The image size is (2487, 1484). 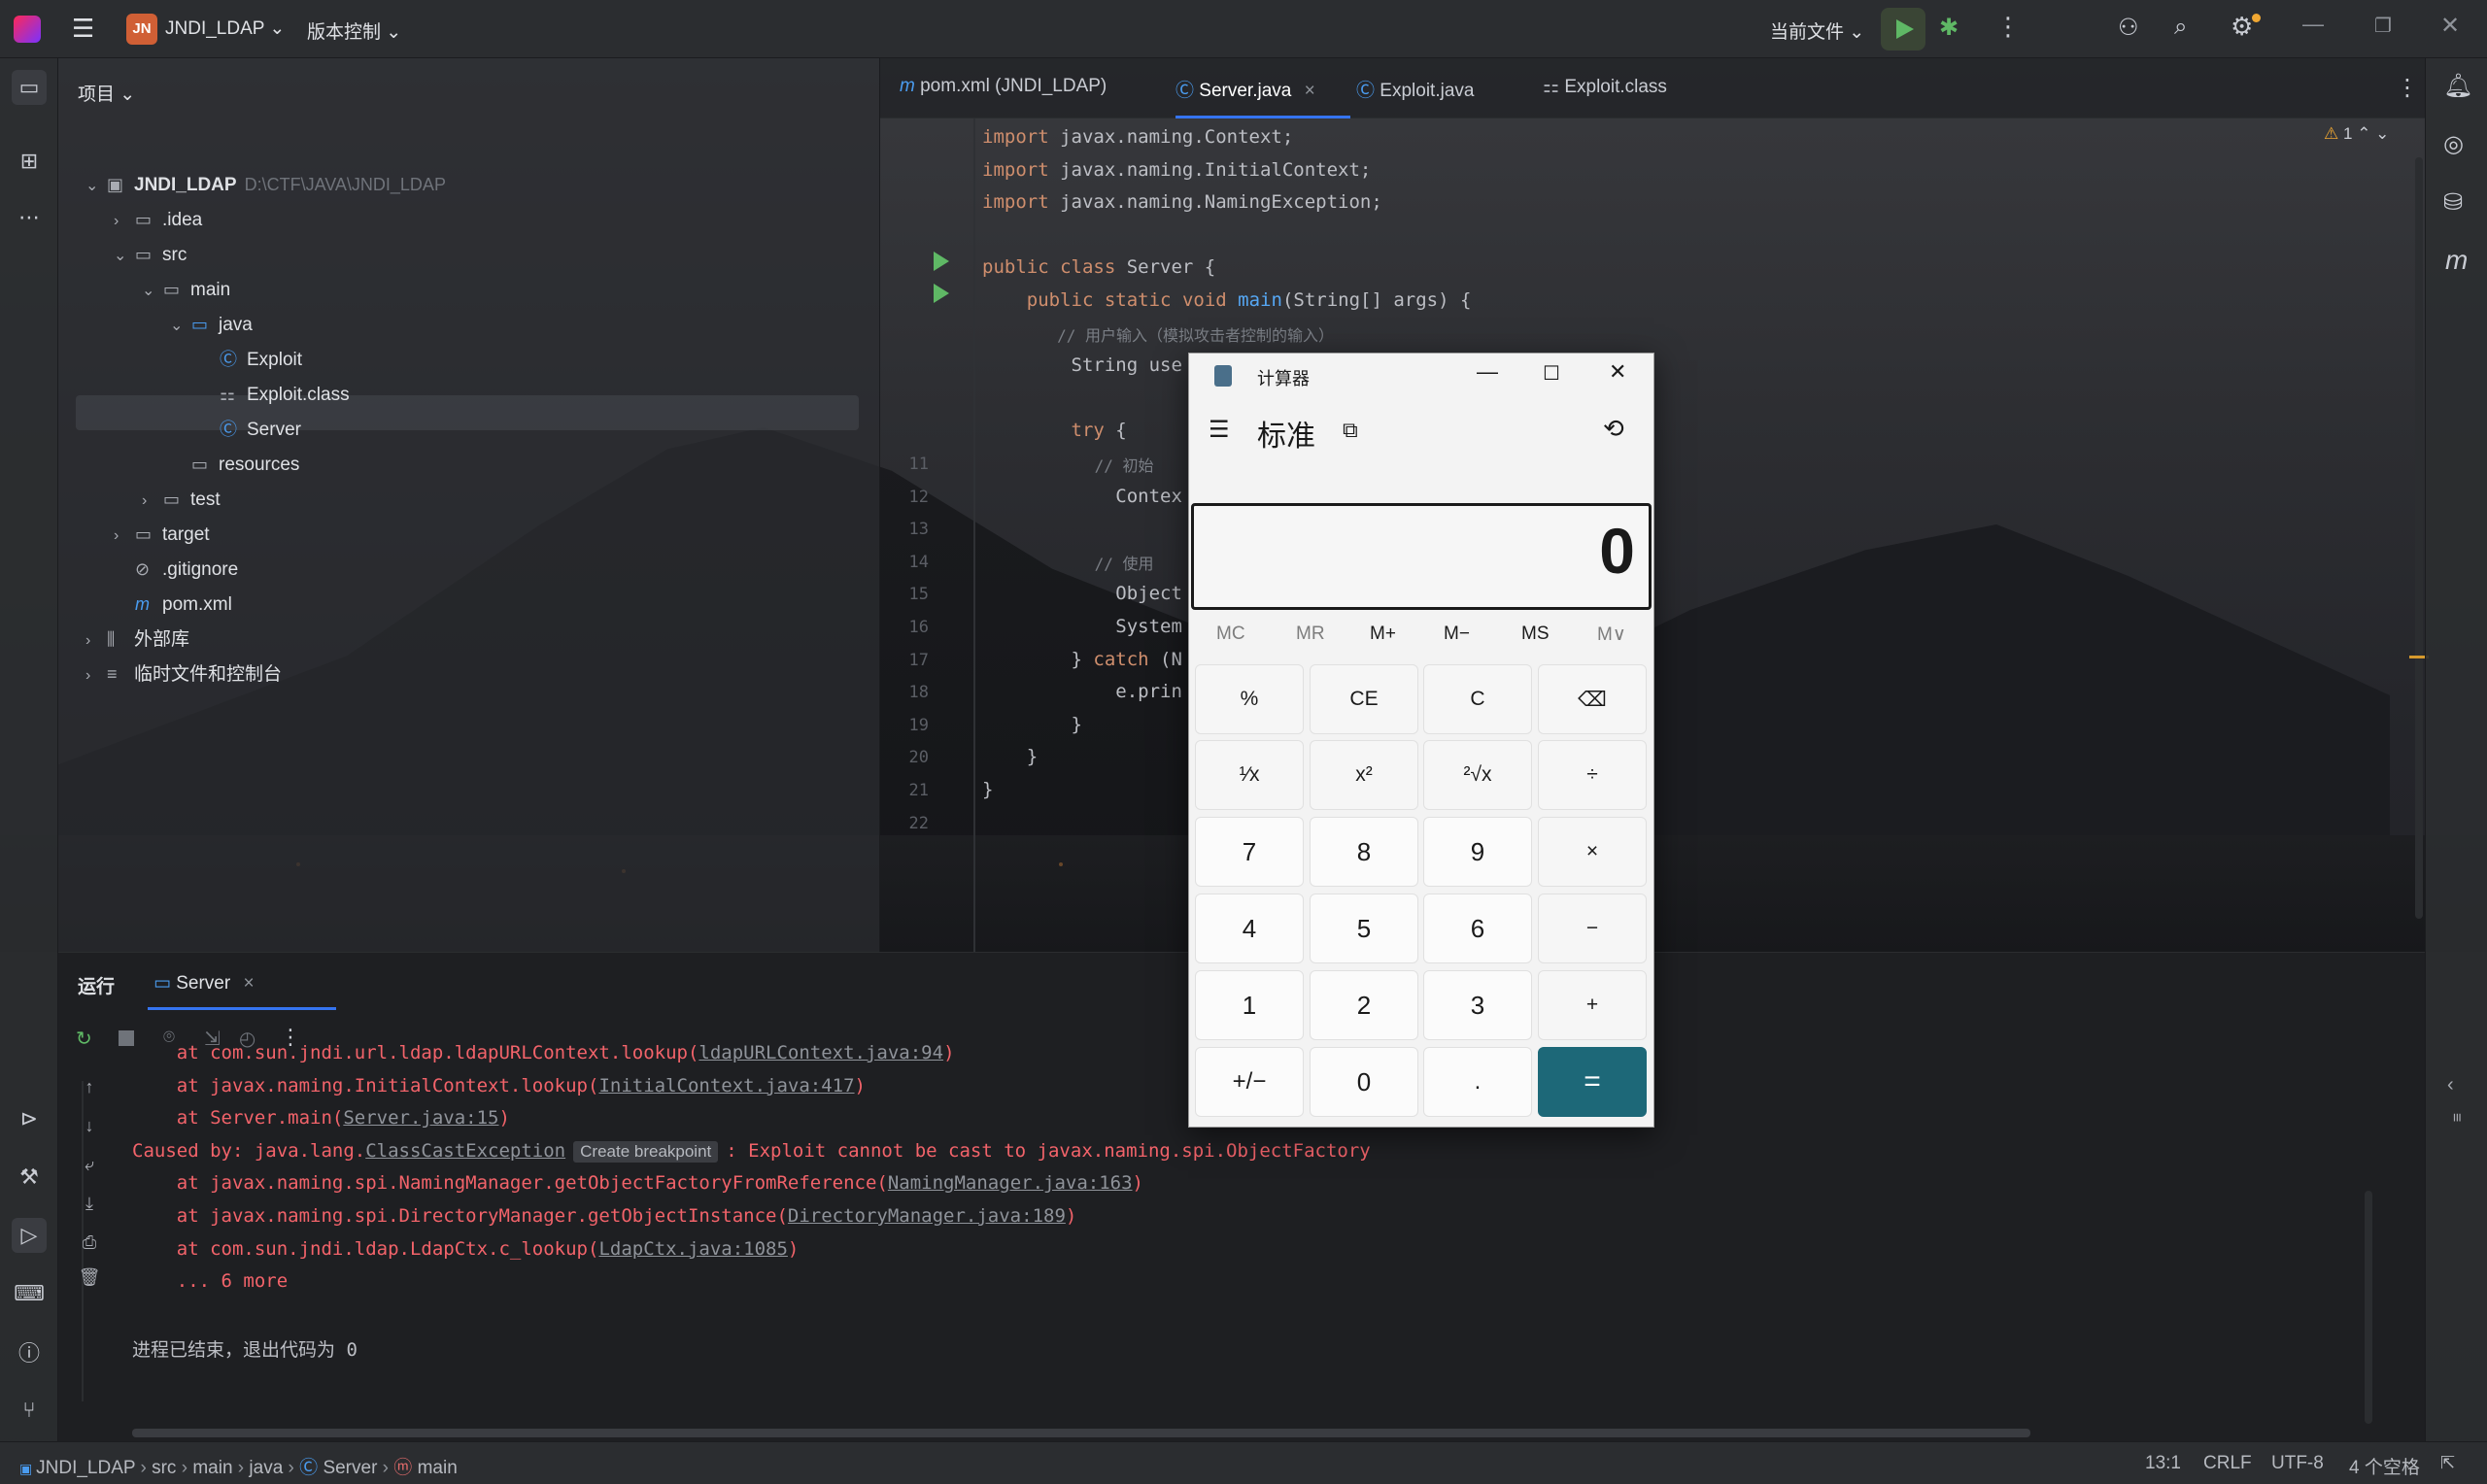 What do you see at coordinates (726, 1085) in the screenshot?
I see `stacktrace-link: InitialContext.java:417` at bounding box center [726, 1085].